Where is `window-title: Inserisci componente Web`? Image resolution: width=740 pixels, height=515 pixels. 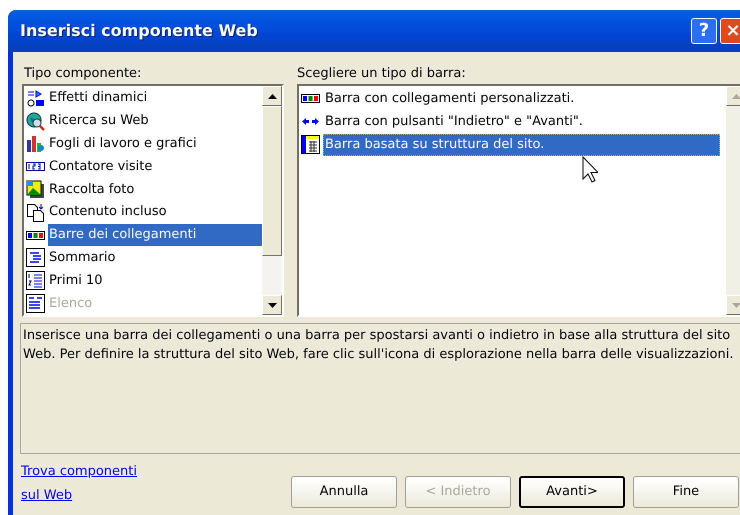 window-title: Inserisci componente Web is located at coordinates (139, 31).